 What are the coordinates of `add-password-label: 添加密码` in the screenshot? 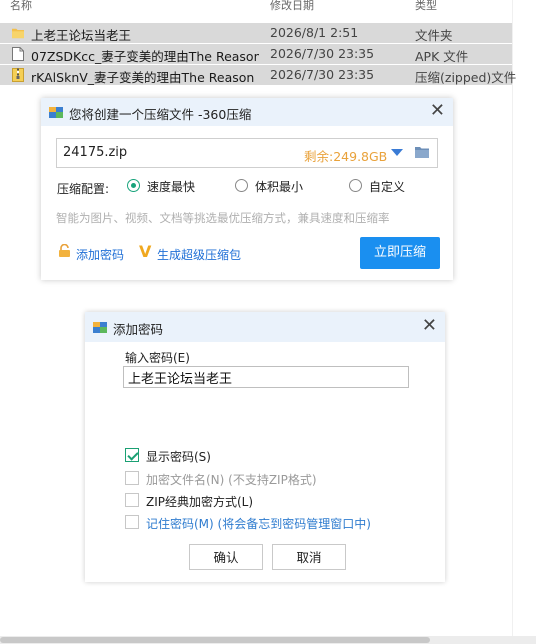 It's located at (100, 255).